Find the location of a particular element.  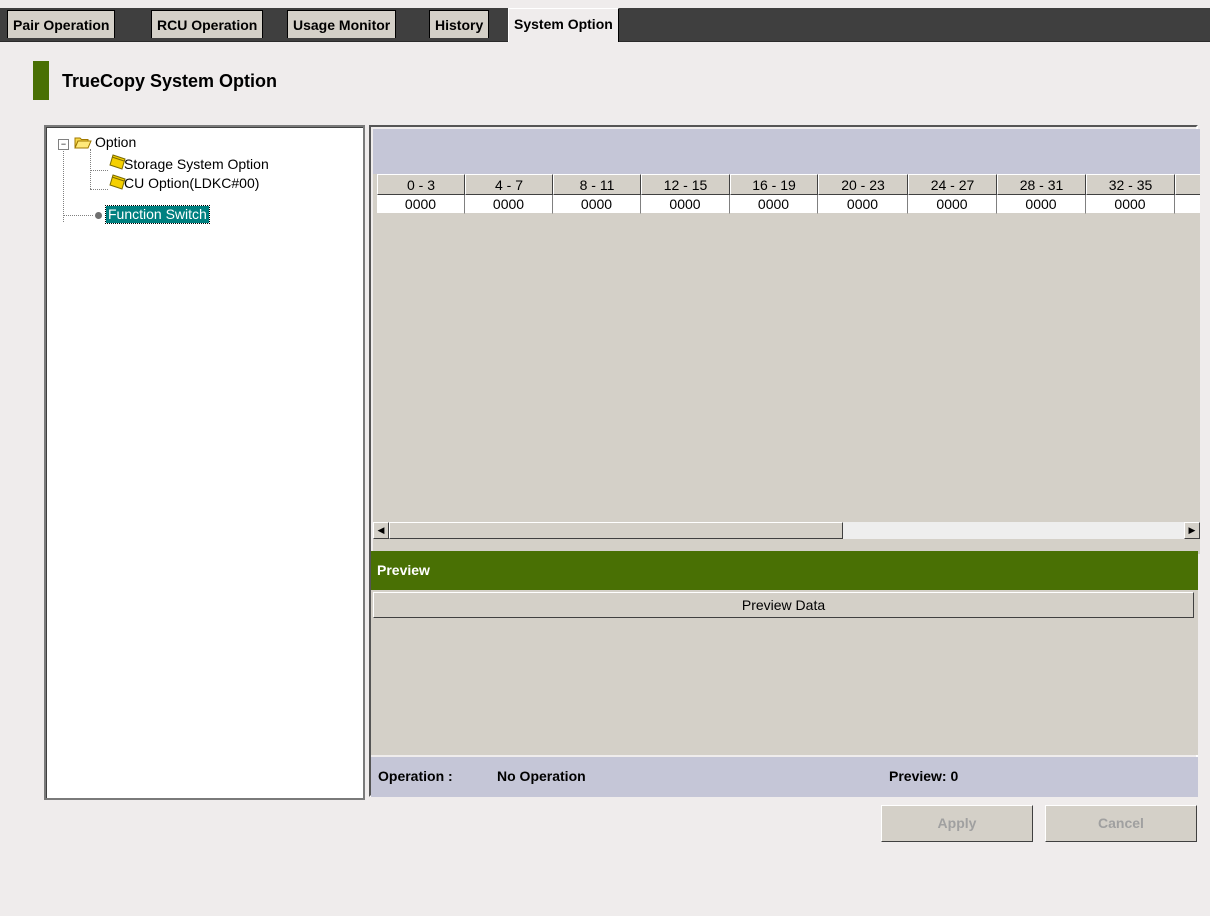

table-header-band is located at coordinates (786, 151).